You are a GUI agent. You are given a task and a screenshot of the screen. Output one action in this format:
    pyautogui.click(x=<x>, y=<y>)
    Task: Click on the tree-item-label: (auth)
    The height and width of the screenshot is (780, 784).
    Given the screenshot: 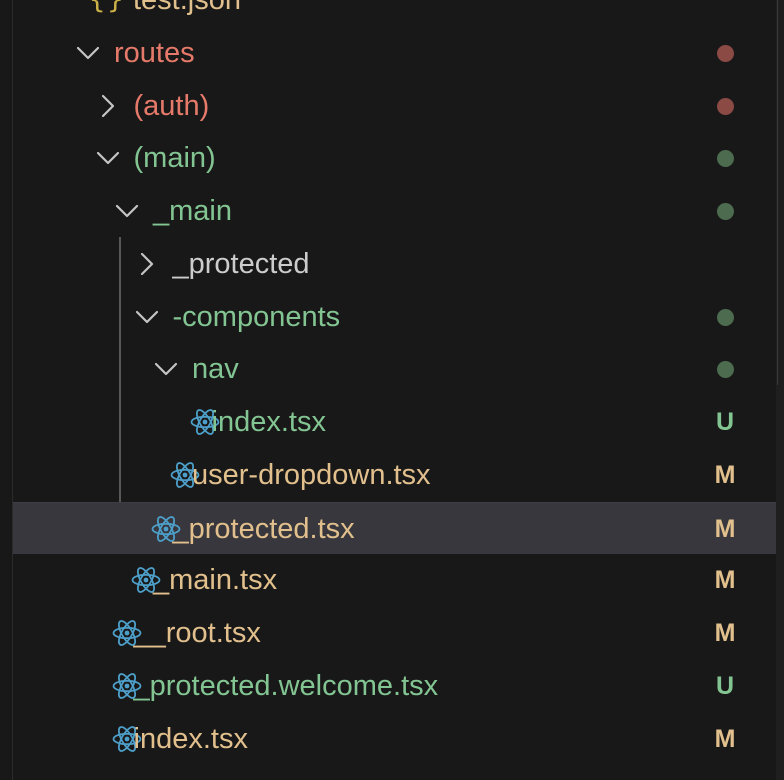 What is the action you would take?
    pyautogui.click(x=171, y=105)
    